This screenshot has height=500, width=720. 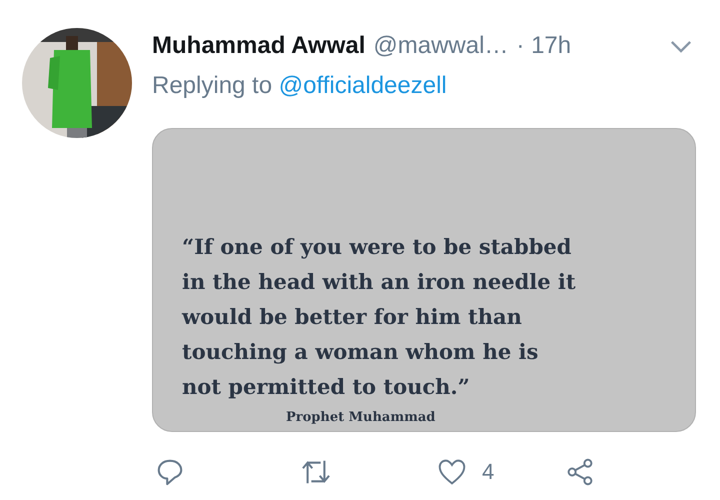 What do you see at coordinates (452, 472) in the screenshot?
I see `heart-icon` at bounding box center [452, 472].